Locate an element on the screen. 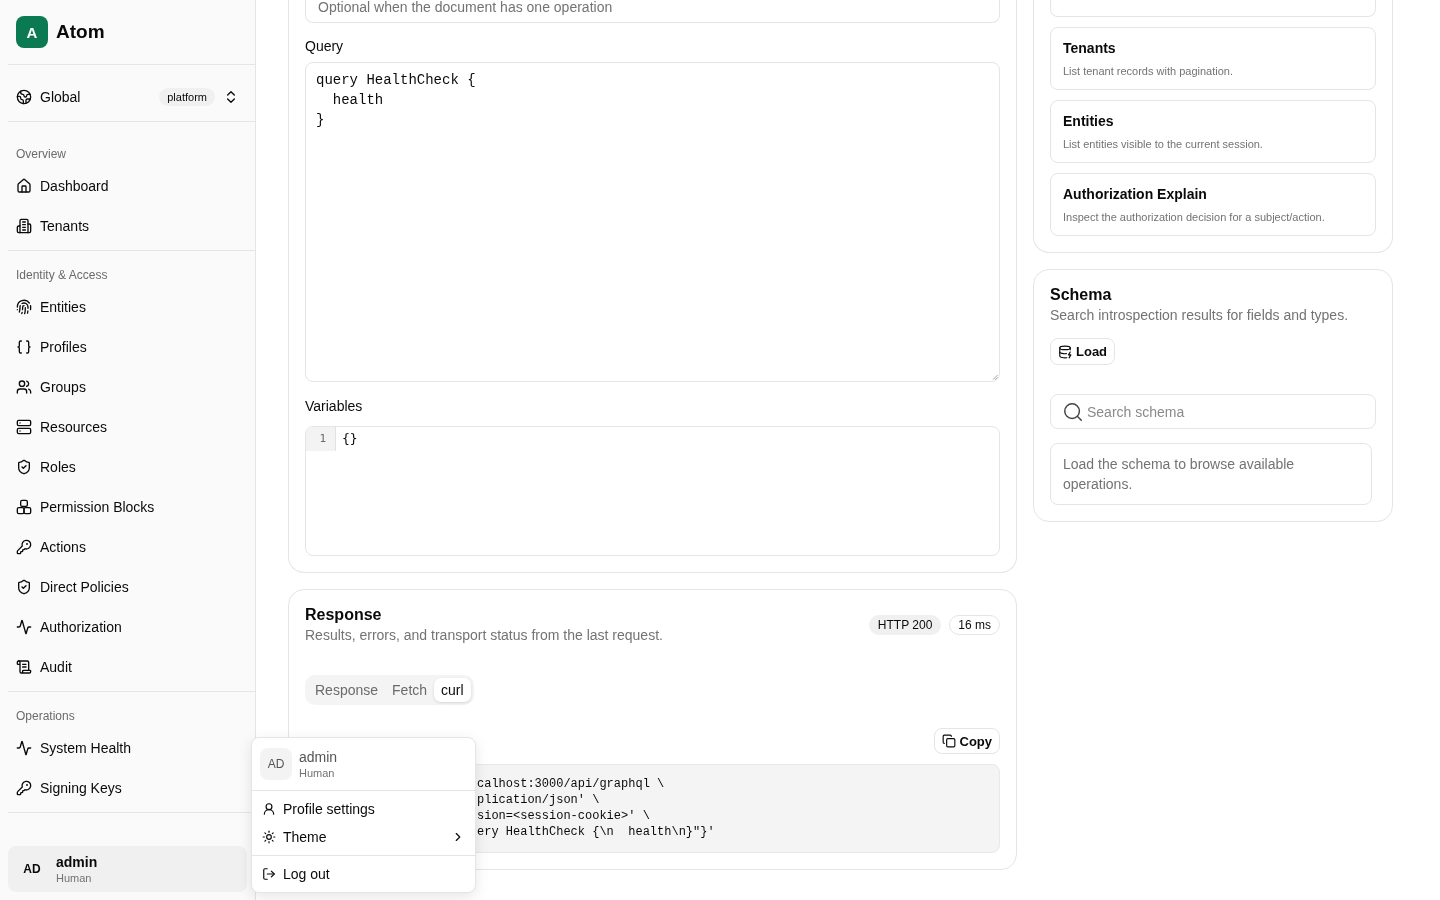 The image size is (1440, 900). braces-icon is located at coordinates (24, 347).